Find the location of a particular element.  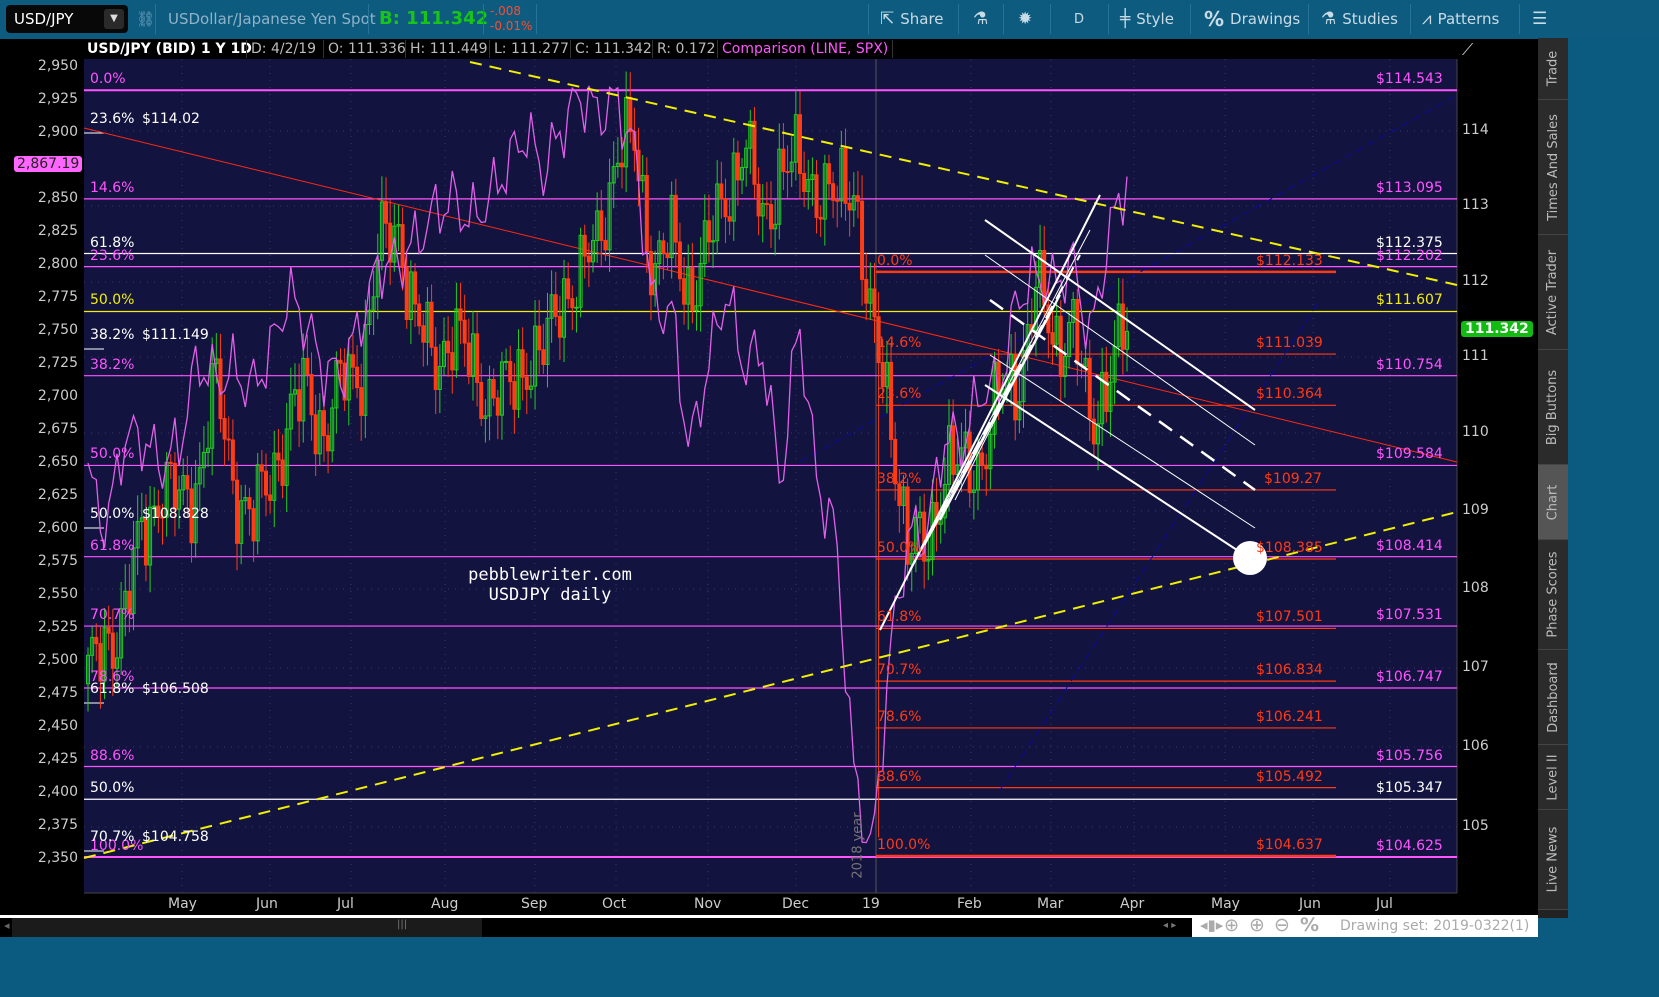

crosshair-icon: ⊕ is located at coordinates (1231, 925).